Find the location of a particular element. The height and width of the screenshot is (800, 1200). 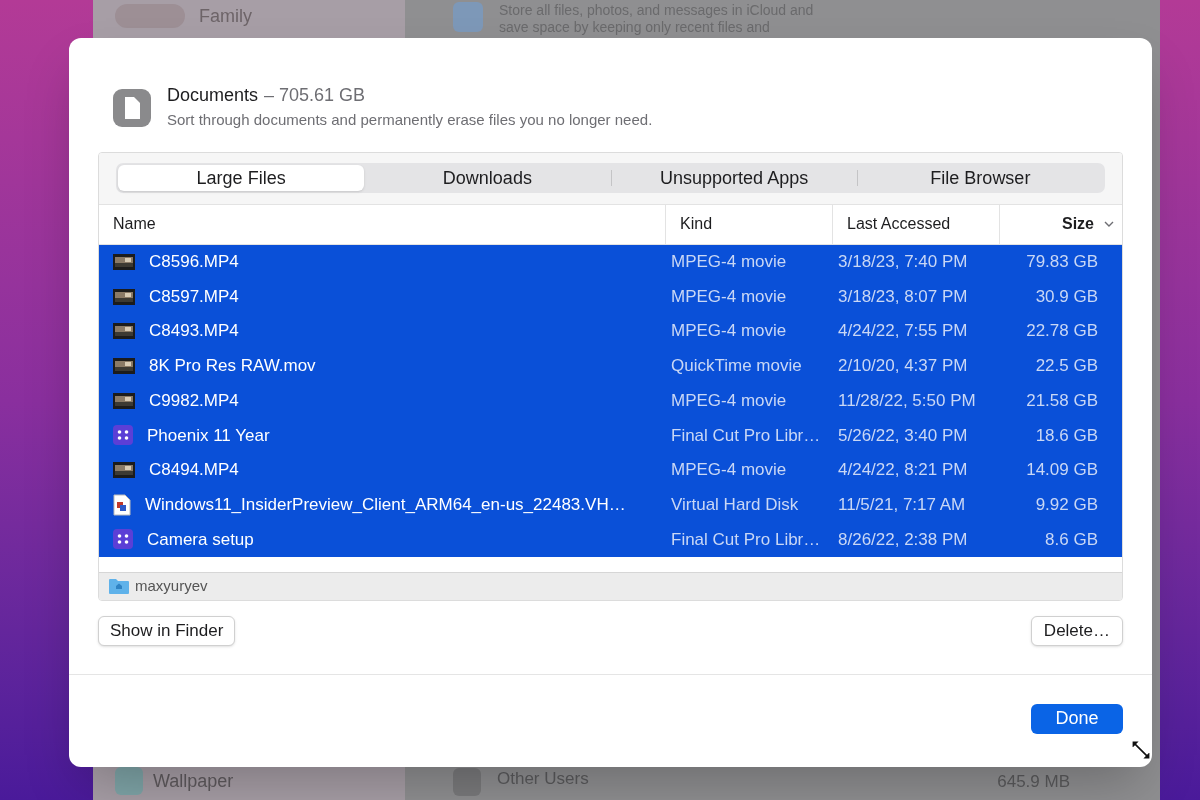

tab: Unsupported Apps is located at coordinates (734, 178).